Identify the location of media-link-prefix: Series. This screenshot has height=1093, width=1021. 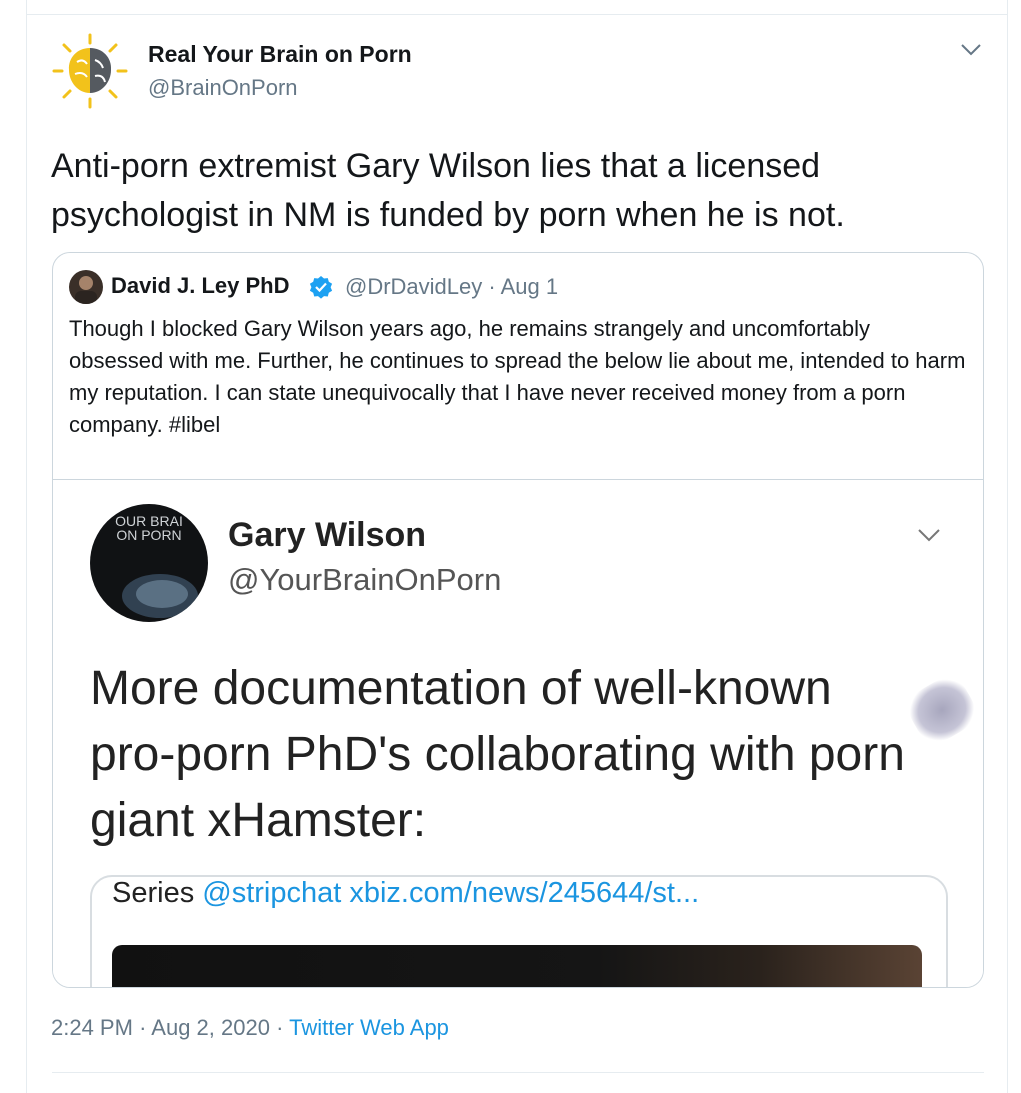
(153, 893).